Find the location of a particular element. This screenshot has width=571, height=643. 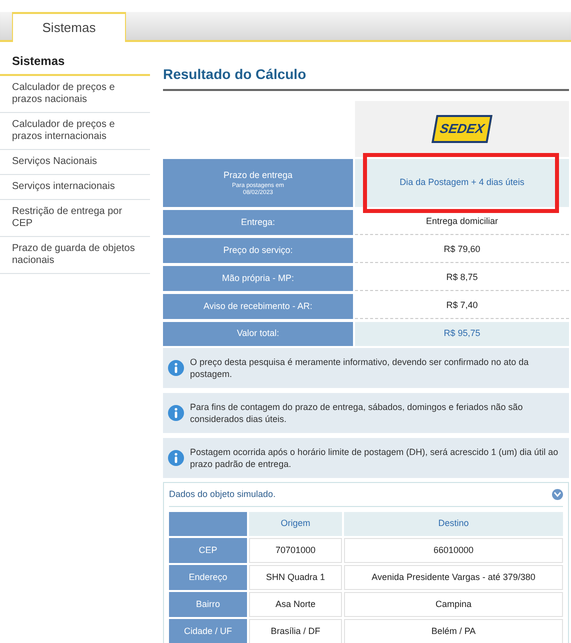

note-text: Para fins de contagem do prazo de entrega, sábados, domingos e feriados não são considerados dias úteis. is located at coordinates (357, 413).